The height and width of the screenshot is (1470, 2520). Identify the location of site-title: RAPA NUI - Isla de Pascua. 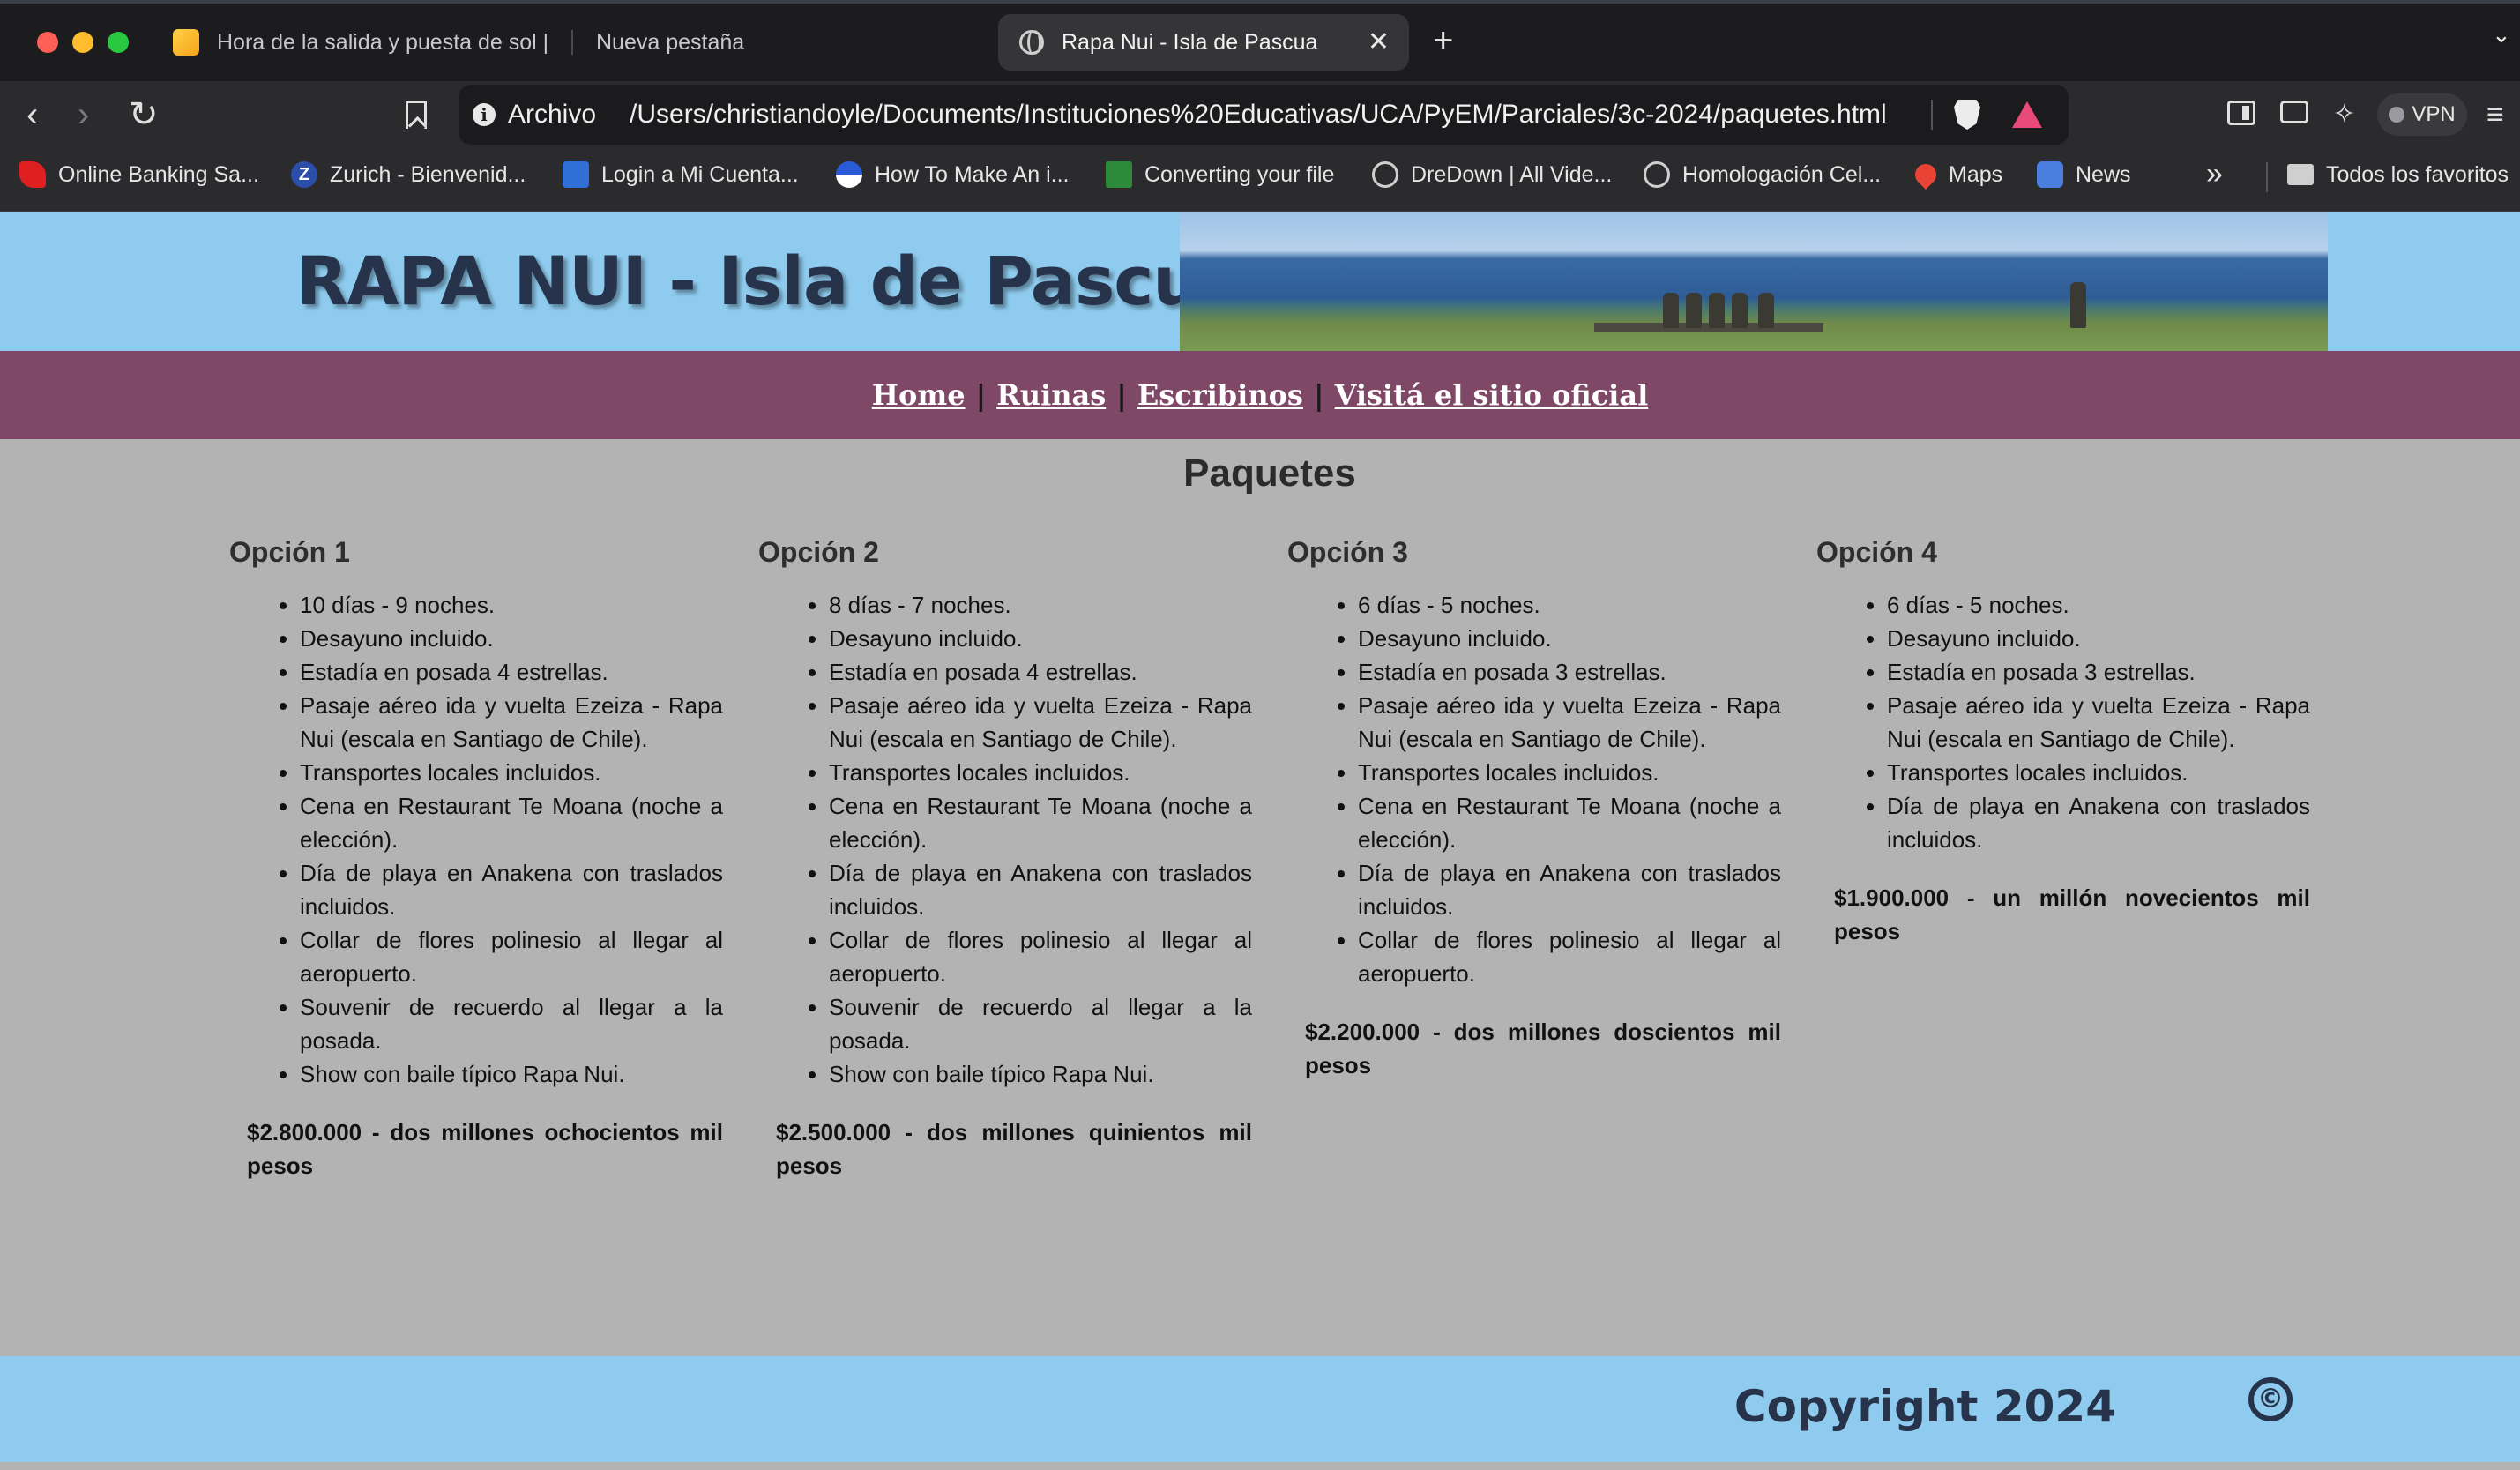
(770, 281).